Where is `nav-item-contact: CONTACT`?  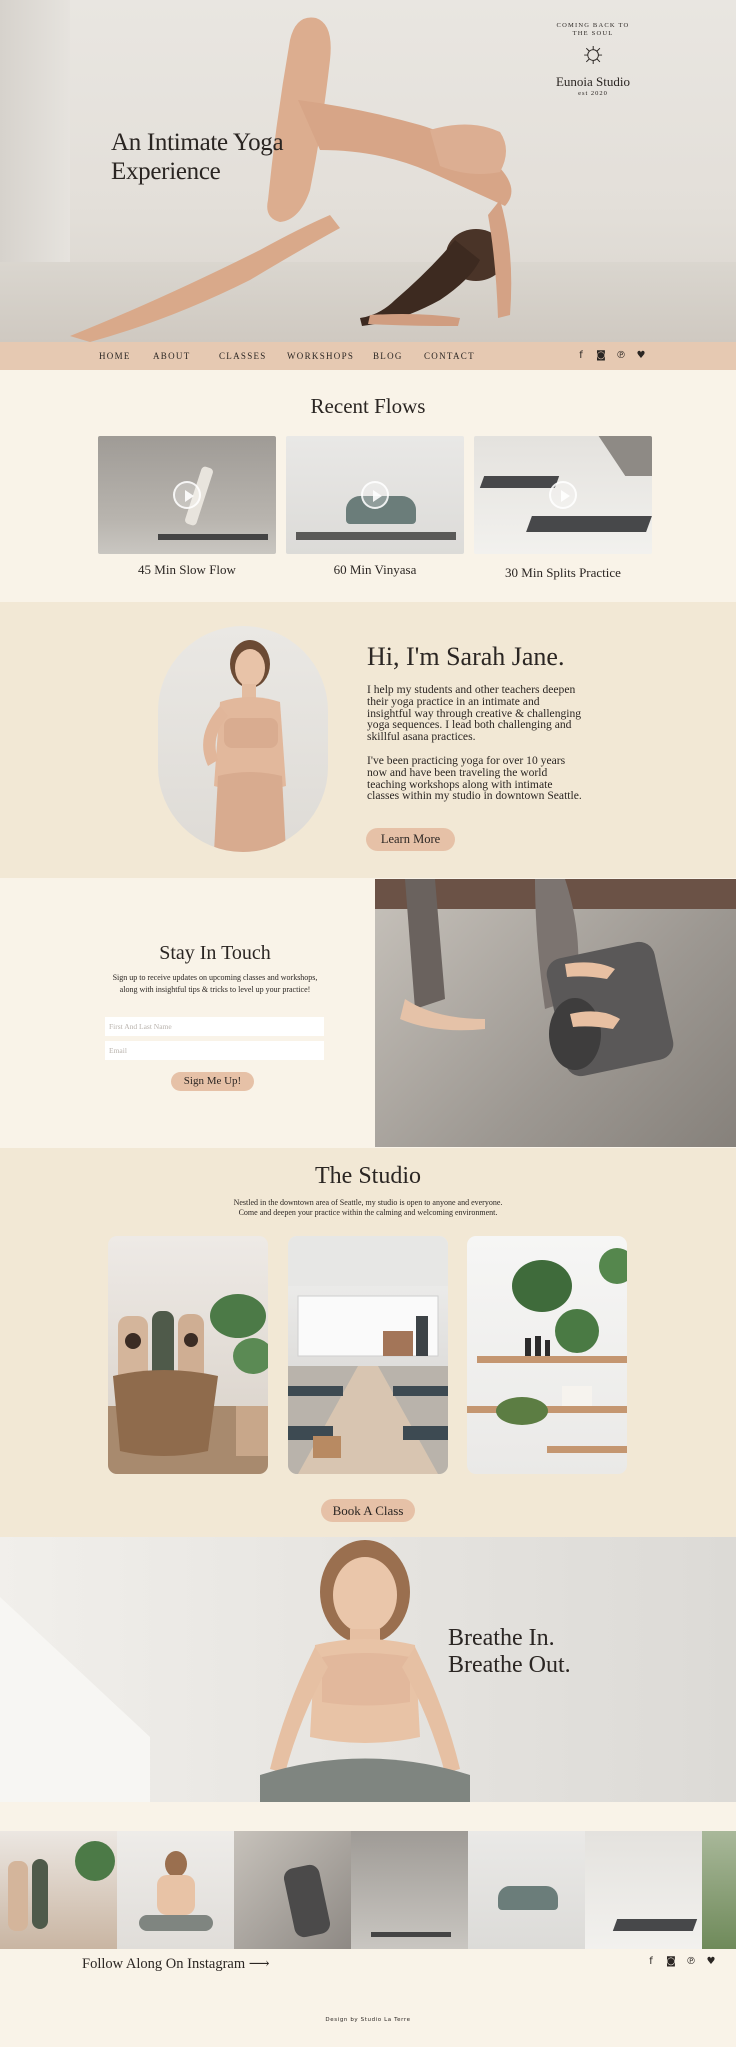 nav-item-contact: CONTACT is located at coordinates (449, 356).